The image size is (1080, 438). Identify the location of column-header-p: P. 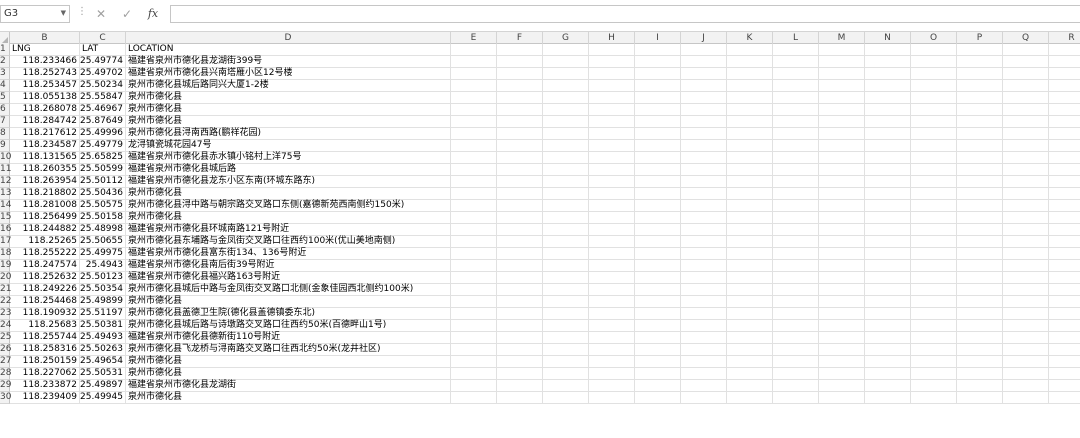
(980, 38).